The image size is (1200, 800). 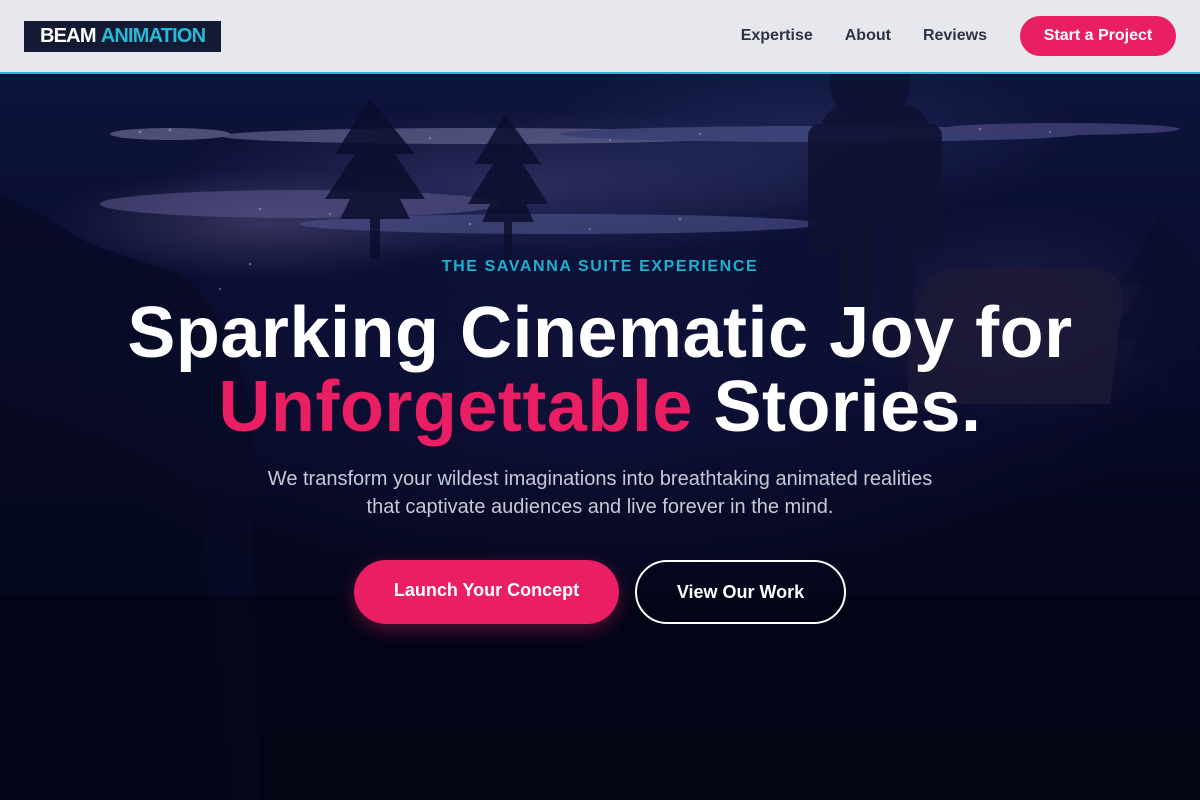 I want to click on hero-kicker: THE SAVANNA SUITE EXPERIENCE, so click(x=600, y=266).